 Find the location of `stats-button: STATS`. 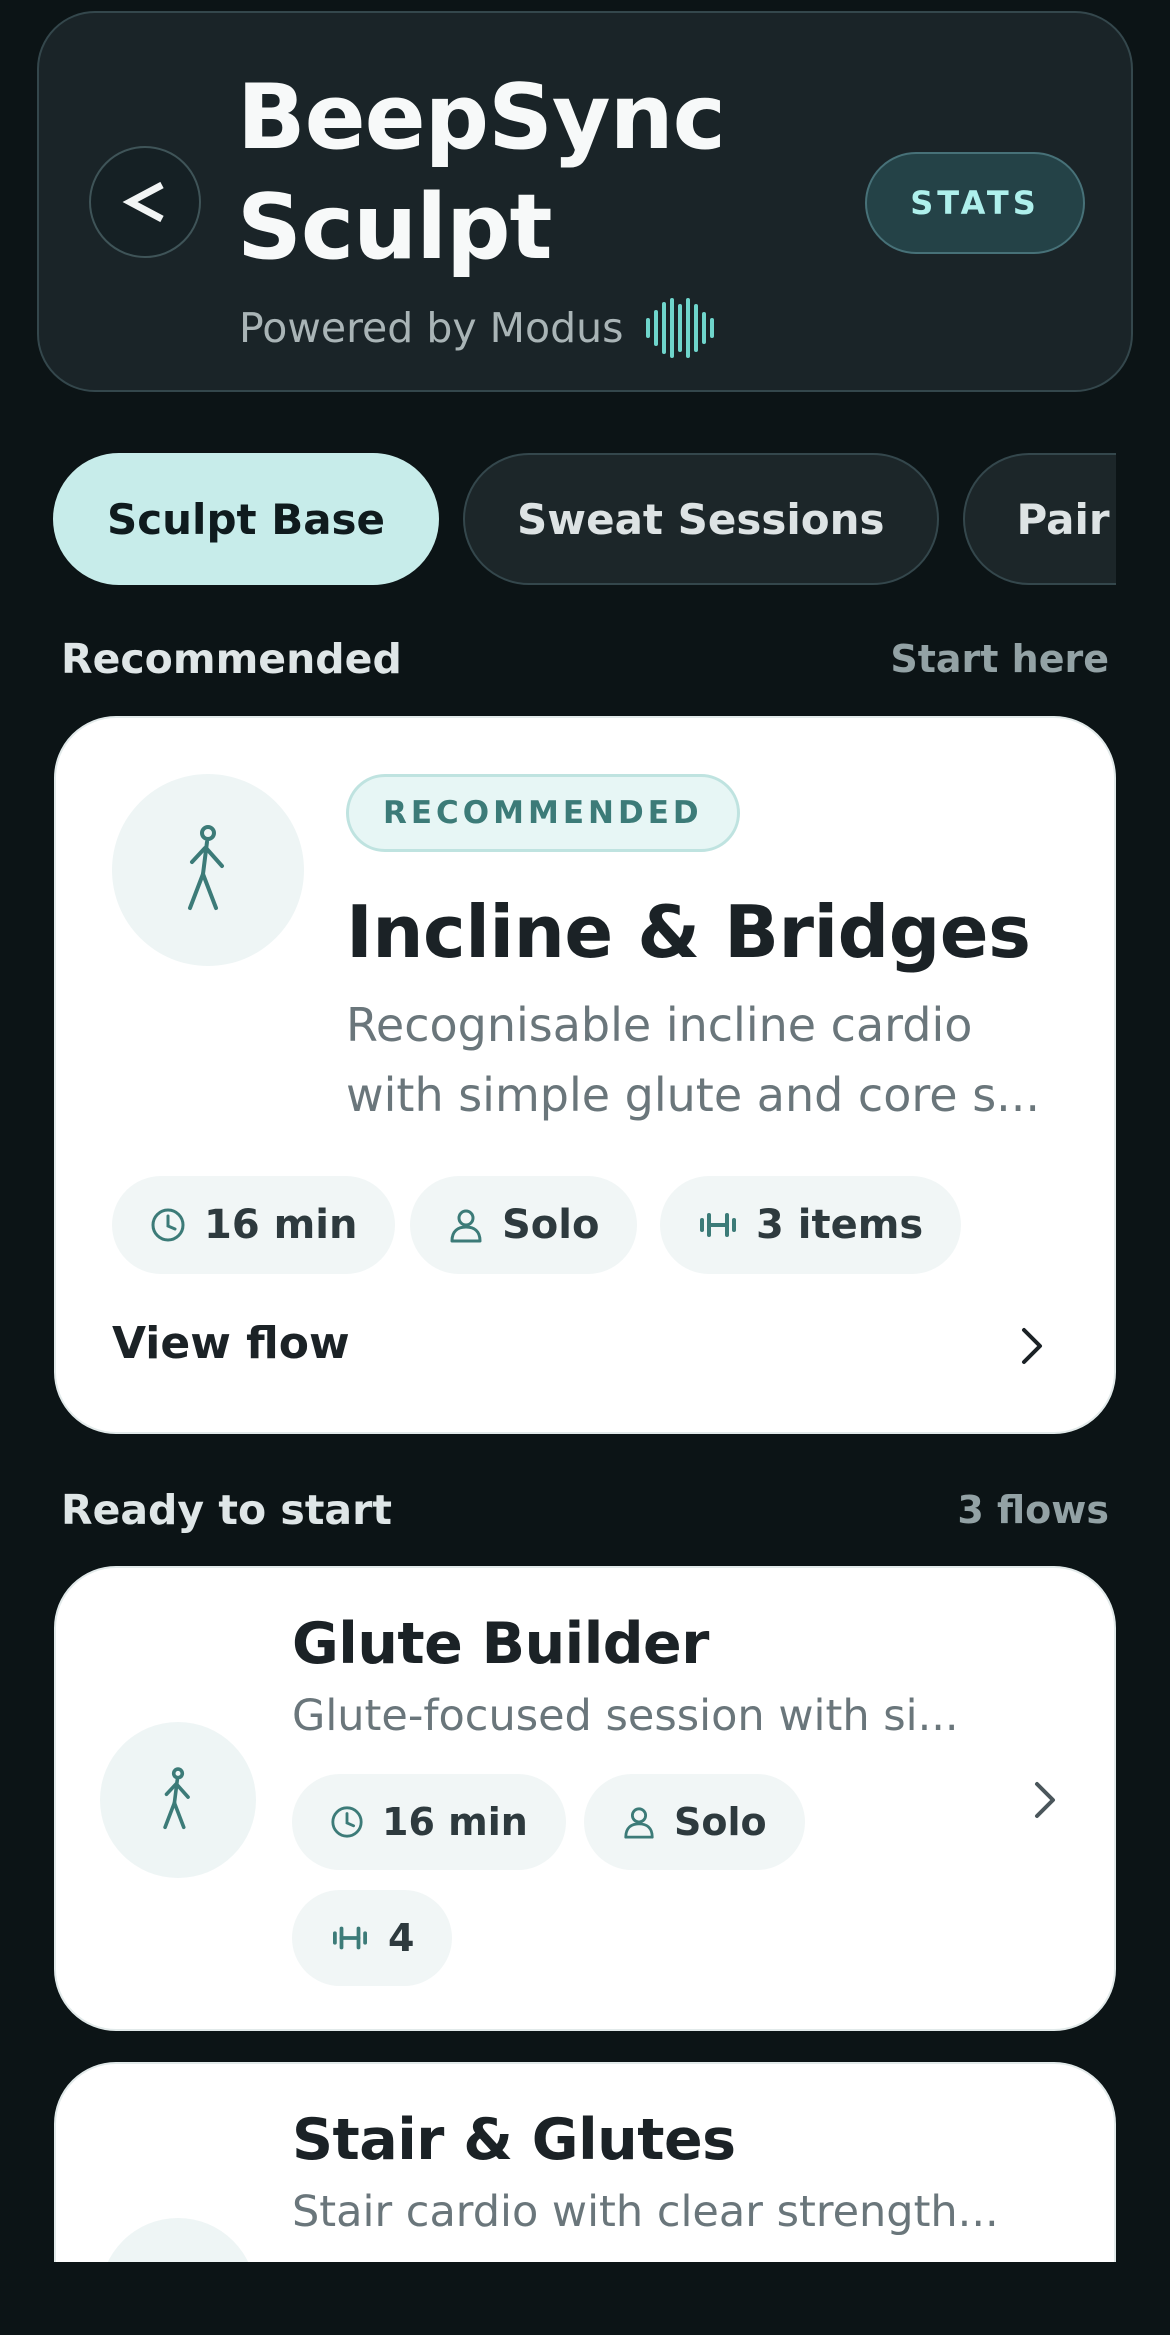

stats-button: STATS is located at coordinates (975, 203).